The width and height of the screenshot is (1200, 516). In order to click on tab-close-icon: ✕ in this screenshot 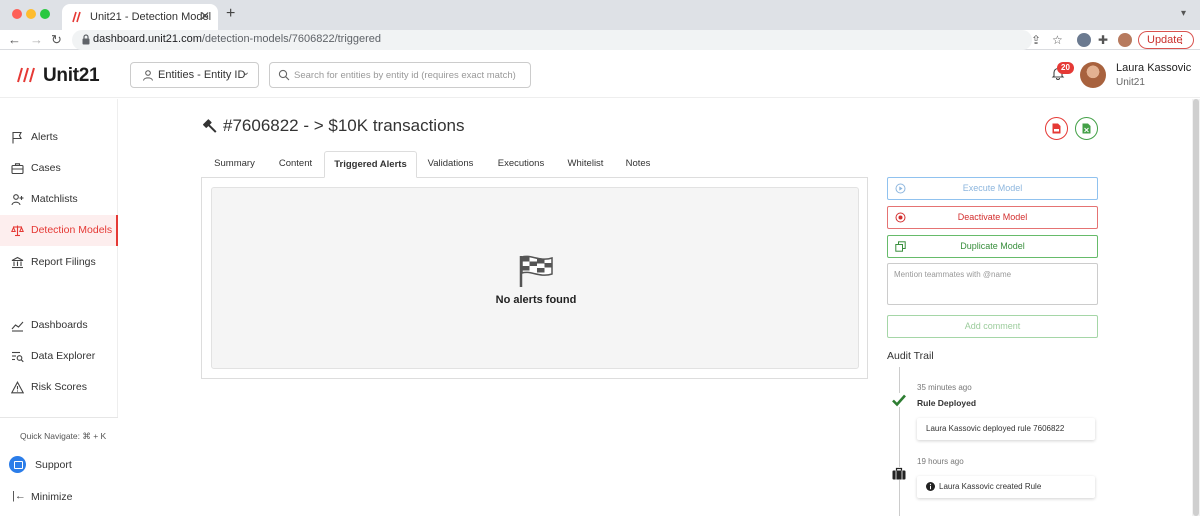, I will do `click(205, 16)`.